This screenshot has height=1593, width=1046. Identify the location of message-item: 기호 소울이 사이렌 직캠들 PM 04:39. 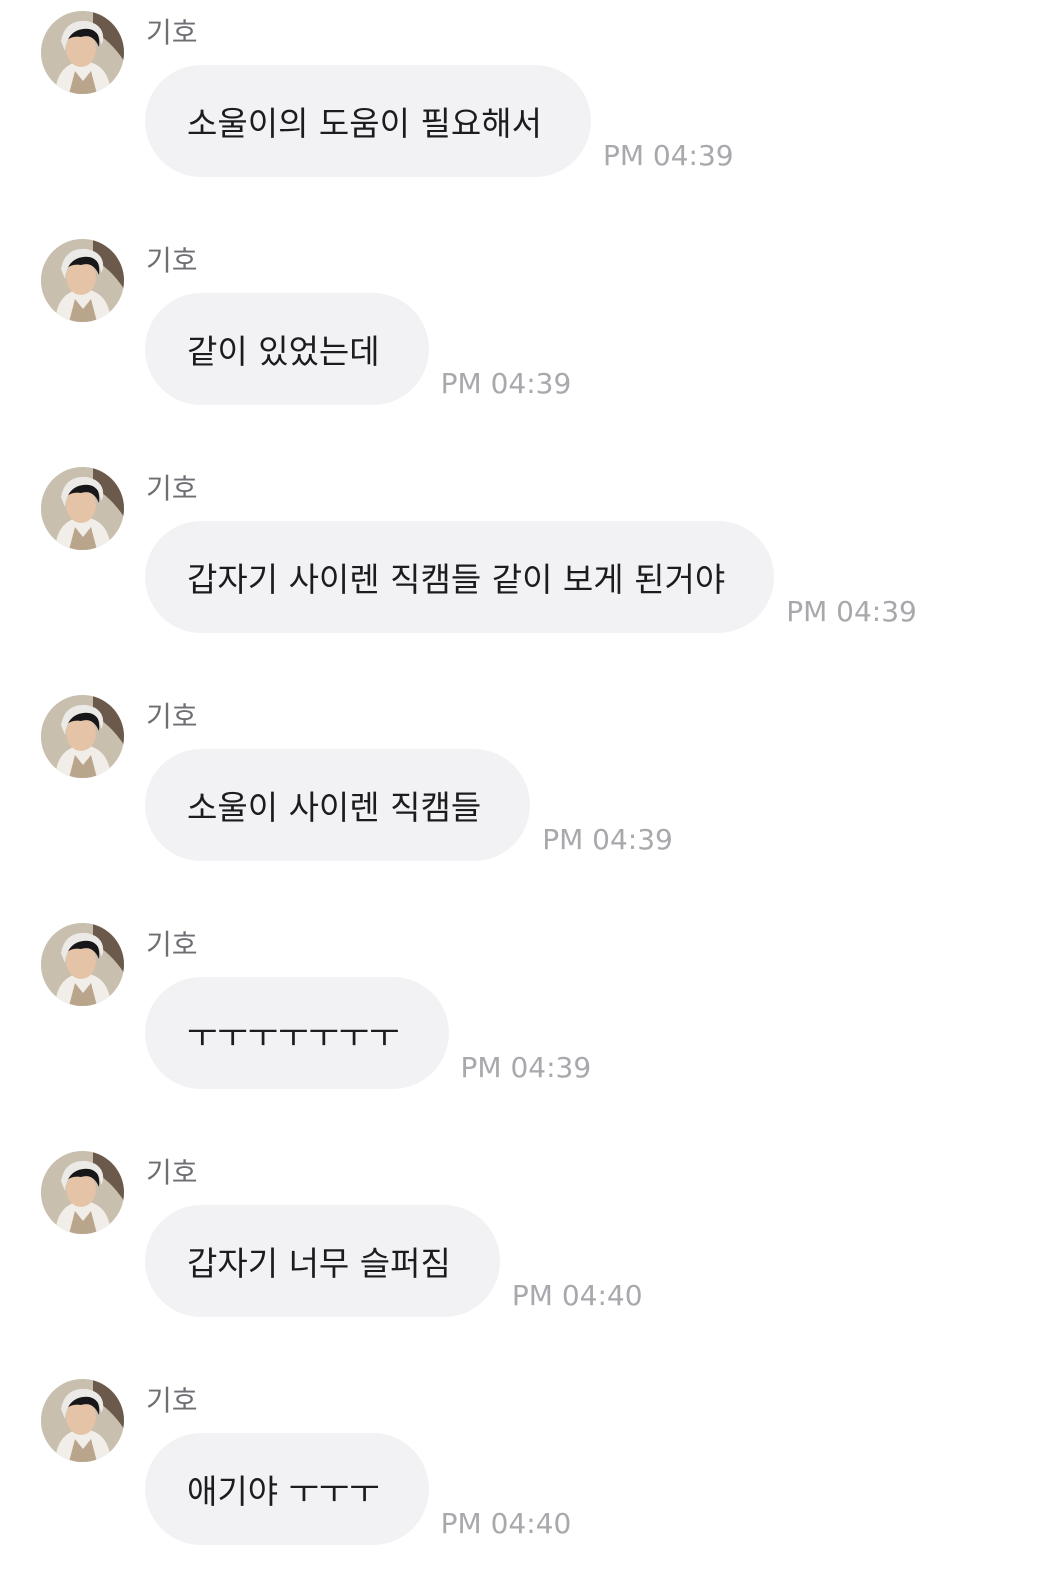
(523, 784).